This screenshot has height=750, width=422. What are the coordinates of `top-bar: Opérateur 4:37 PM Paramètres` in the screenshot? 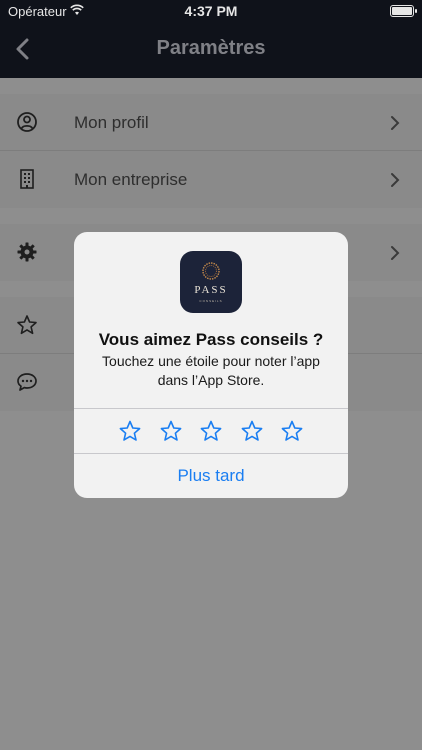 It's located at (211, 39).